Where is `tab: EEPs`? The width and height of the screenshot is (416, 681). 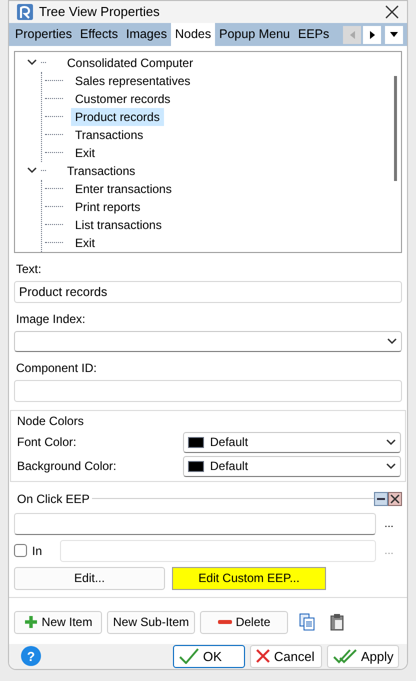 tab: EEPs is located at coordinates (314, 34).